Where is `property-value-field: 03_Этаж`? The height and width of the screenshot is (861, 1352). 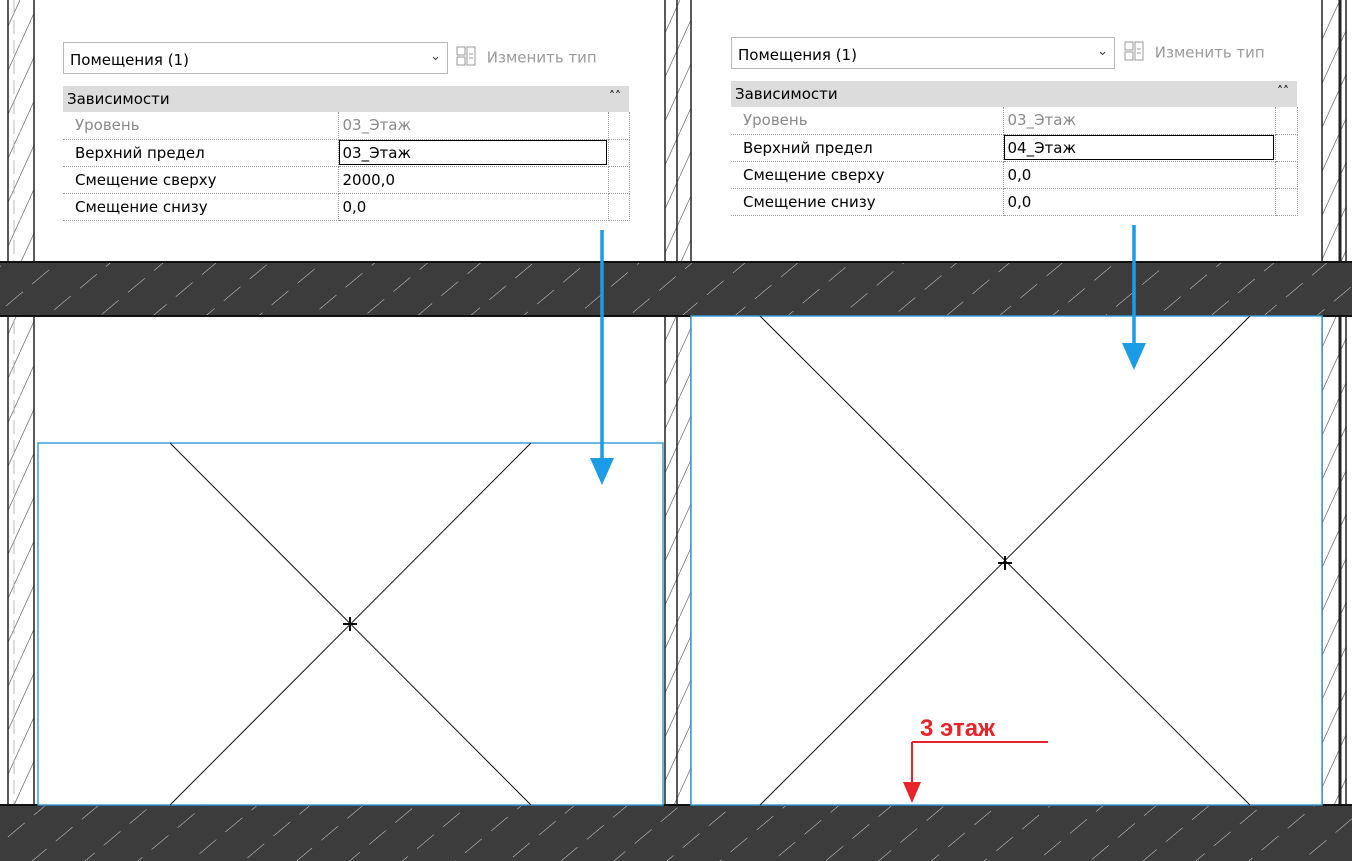 property-value-field: 03_Этаж is located at coordinates (473, 153).